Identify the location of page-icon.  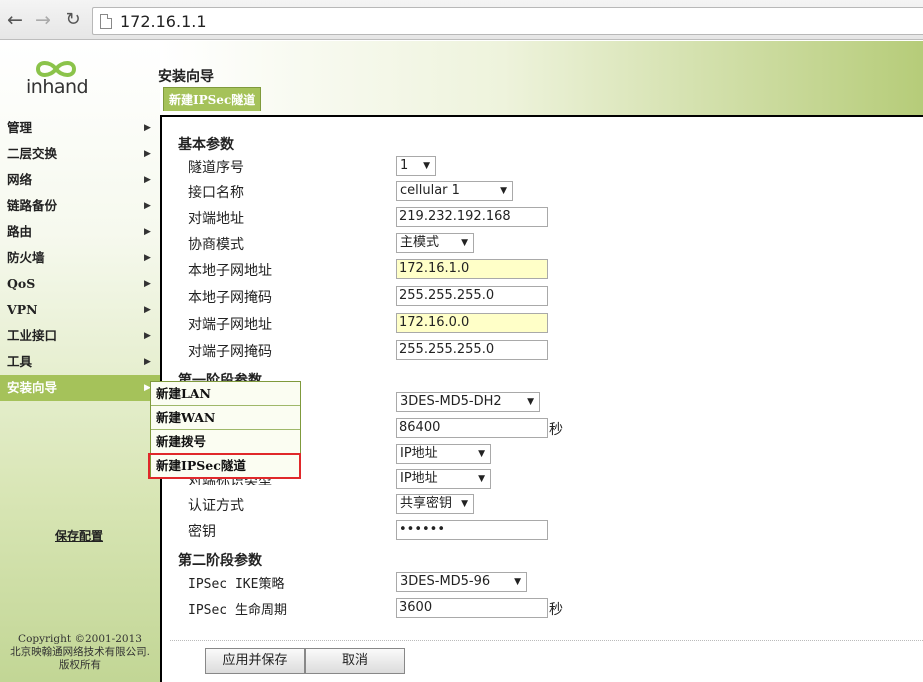
(106, 21).